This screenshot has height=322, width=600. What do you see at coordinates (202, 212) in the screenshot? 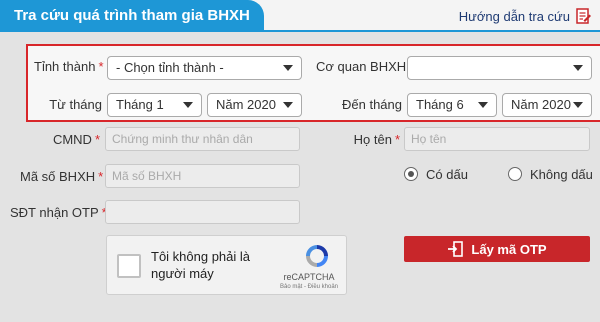
I see `phone-input` at bounding box center [202, 212].